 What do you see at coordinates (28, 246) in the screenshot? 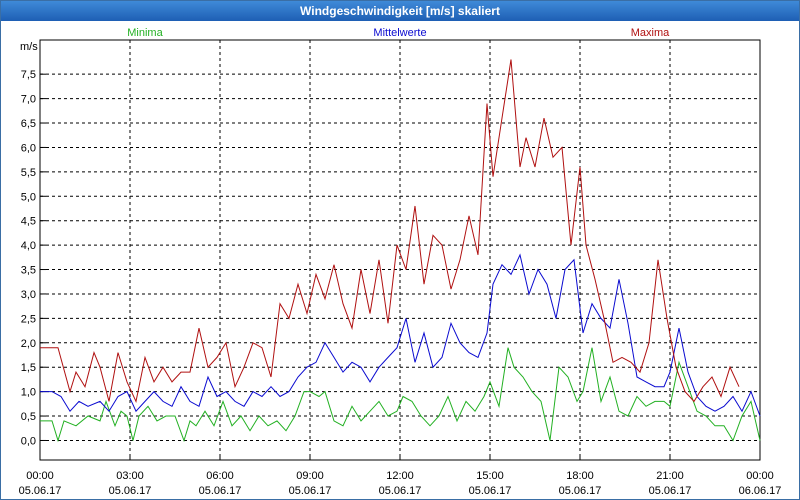
I see `y-tick-label: 4,0` at bounding box center [28, 246].